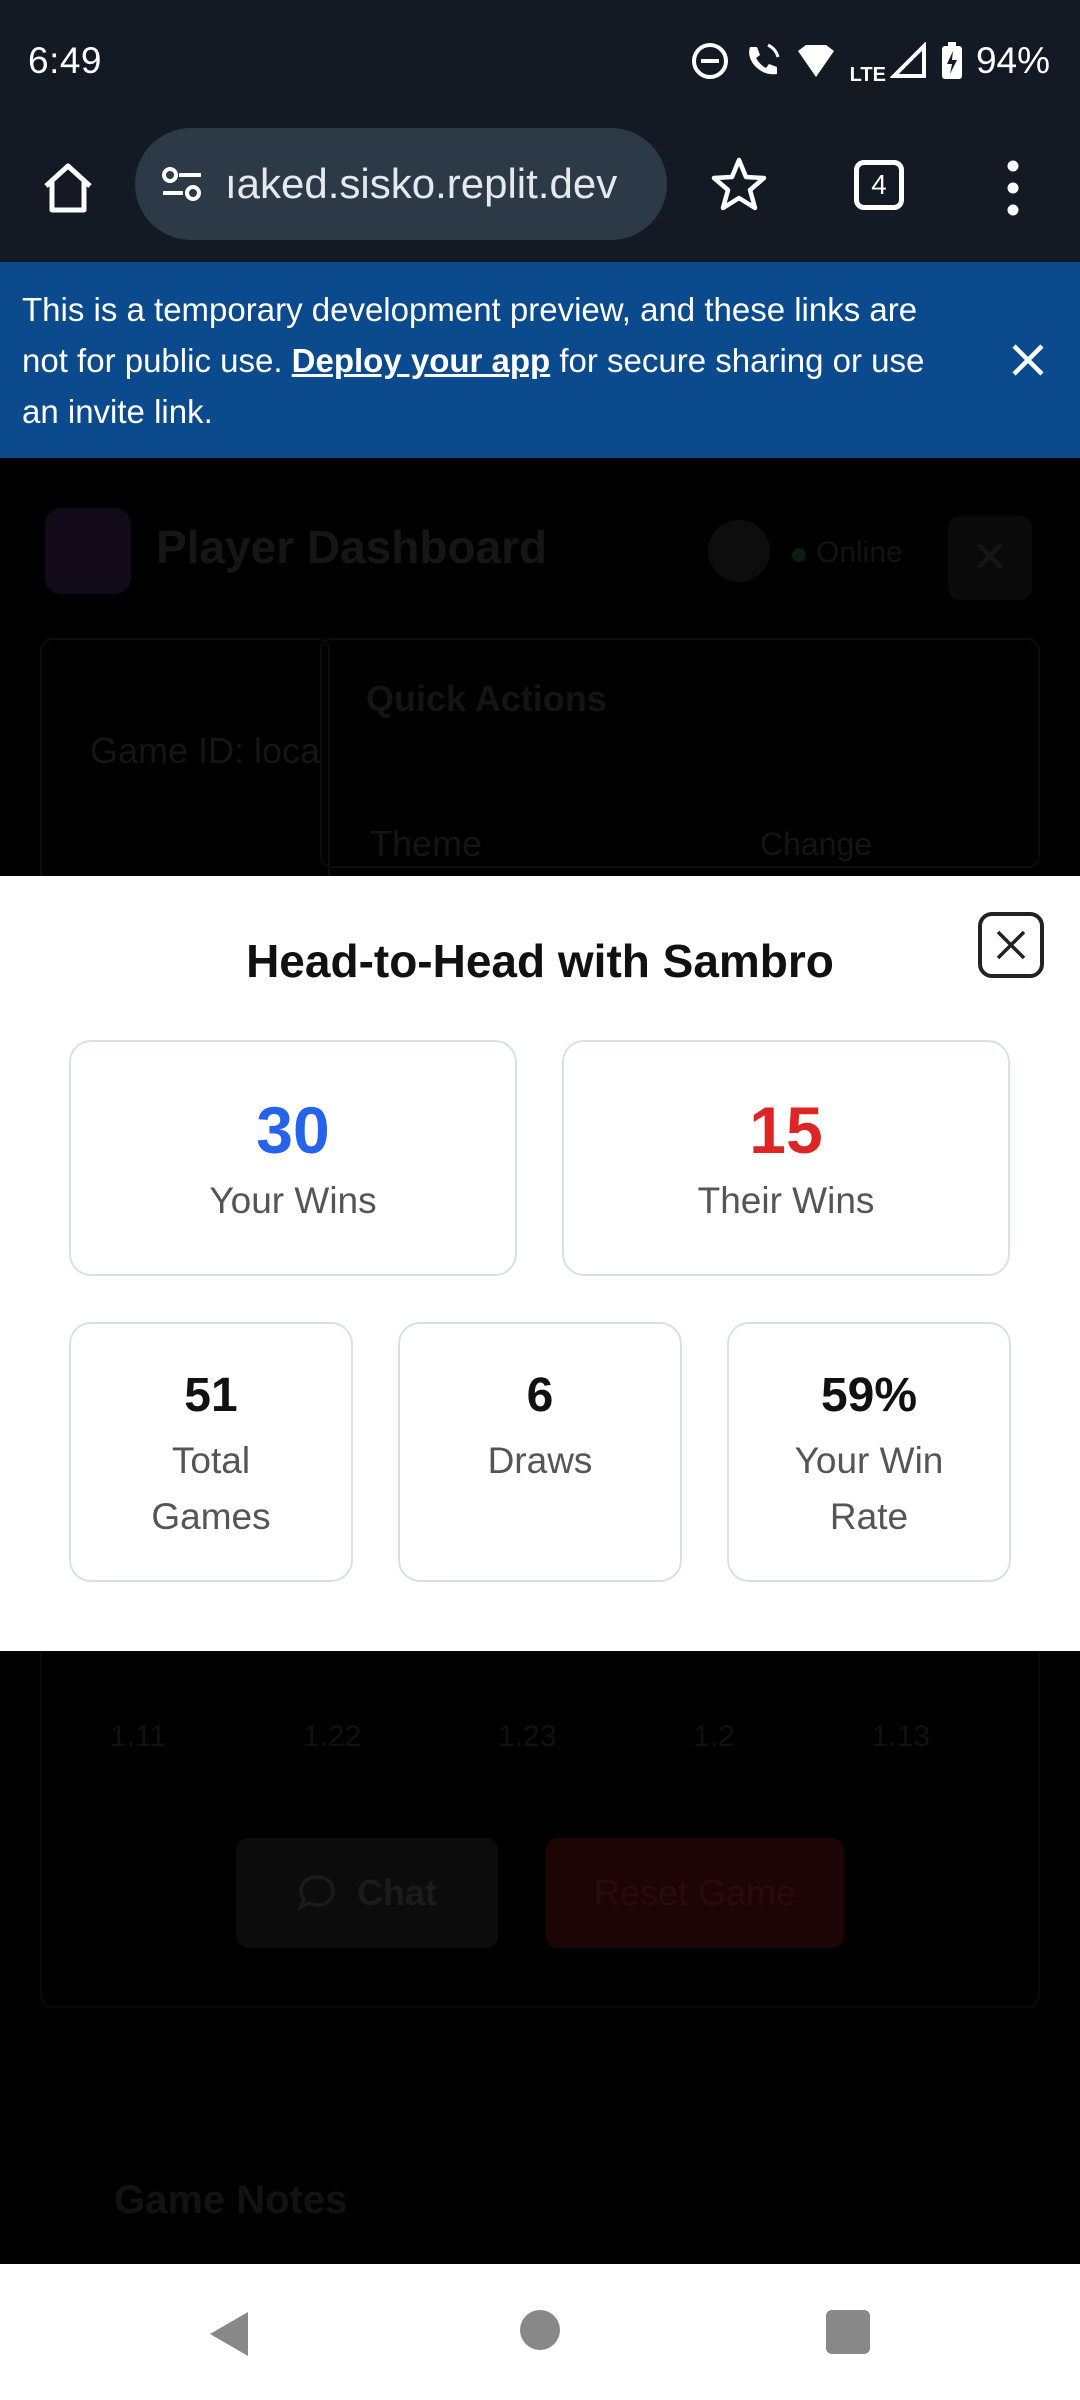 This screenshot has height=2400, width=1080. Describe the element at coordinates (951, 60) in the screenshot. I see `battery-charging-icon` at that location.